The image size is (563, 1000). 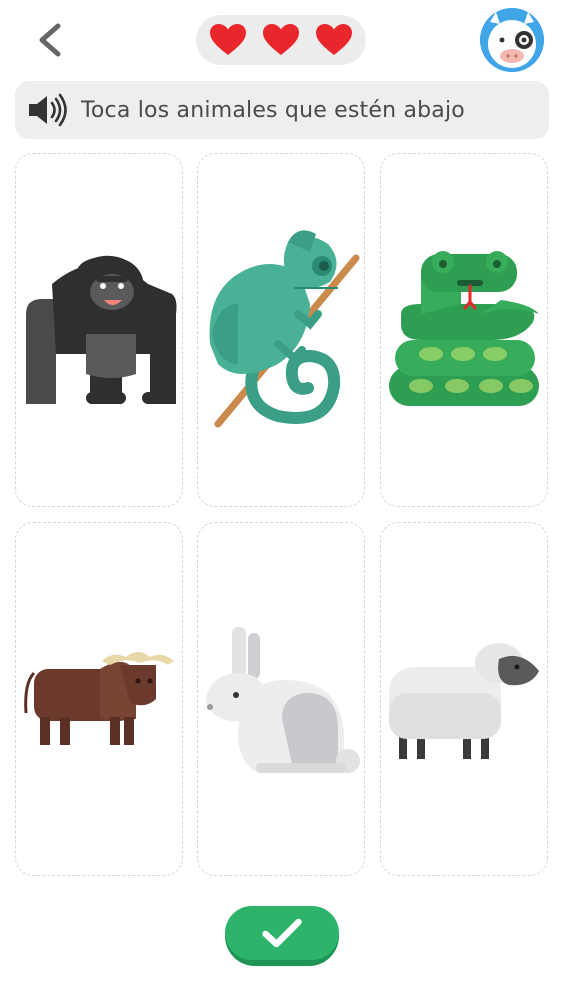 I want to click on chameleon-icon, so click(x=284, y=329).